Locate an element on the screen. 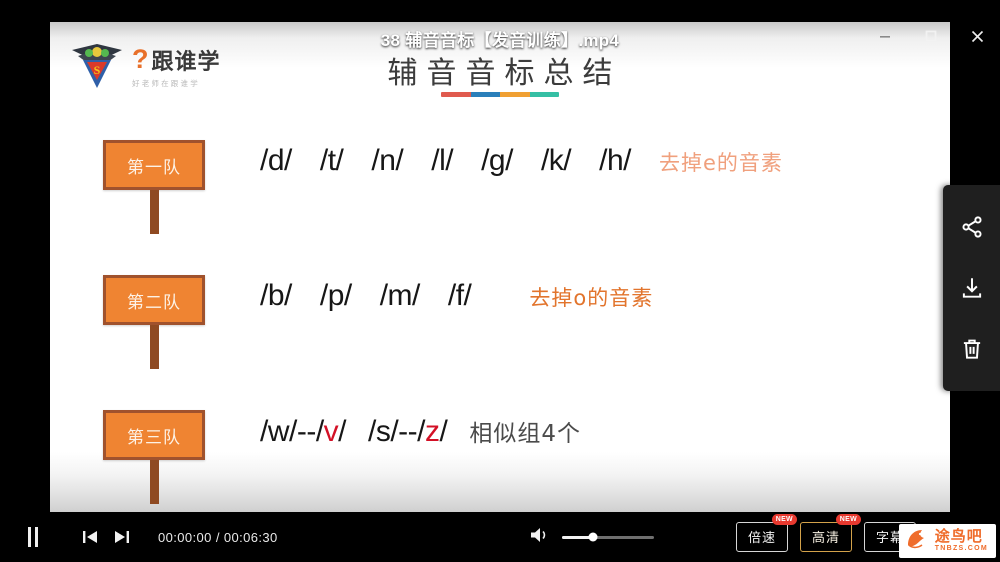  playback-speed-button: 倍速 NEW is located at coordinates (766, 533).